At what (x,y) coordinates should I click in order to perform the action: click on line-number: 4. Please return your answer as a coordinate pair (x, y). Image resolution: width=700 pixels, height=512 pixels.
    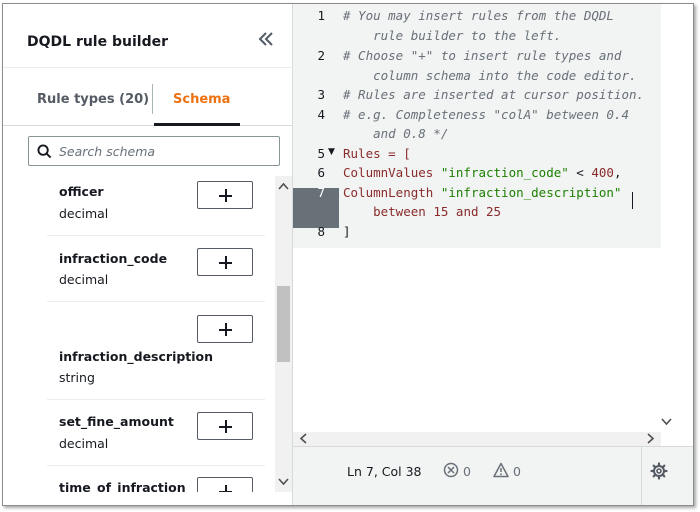
    Looking at the image, I should click on (321, 114).